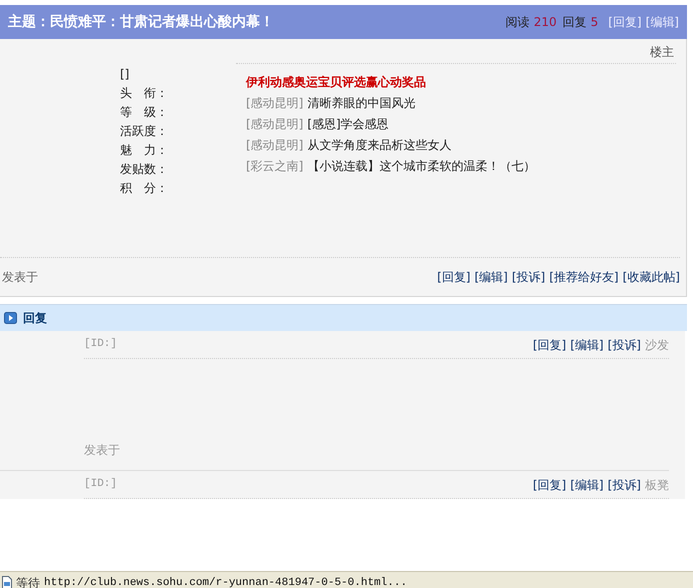 The image size is (693, 588). What do you see at coordinates (141, 22) in the screenshot?
I see `topic-title: 主题：民愤难平：甘肃记者爆出心酸内幕！` at bounding box center [141, 22].